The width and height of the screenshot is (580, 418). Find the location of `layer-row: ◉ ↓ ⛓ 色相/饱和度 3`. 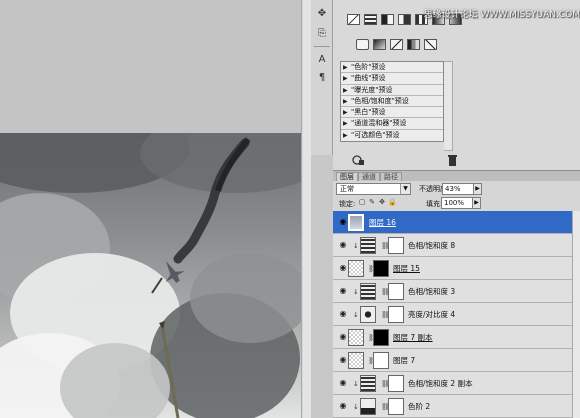

layer-row: ◉ ↓ ⛓ 色相/饱和度 3 is located at coordinates (456, 291).